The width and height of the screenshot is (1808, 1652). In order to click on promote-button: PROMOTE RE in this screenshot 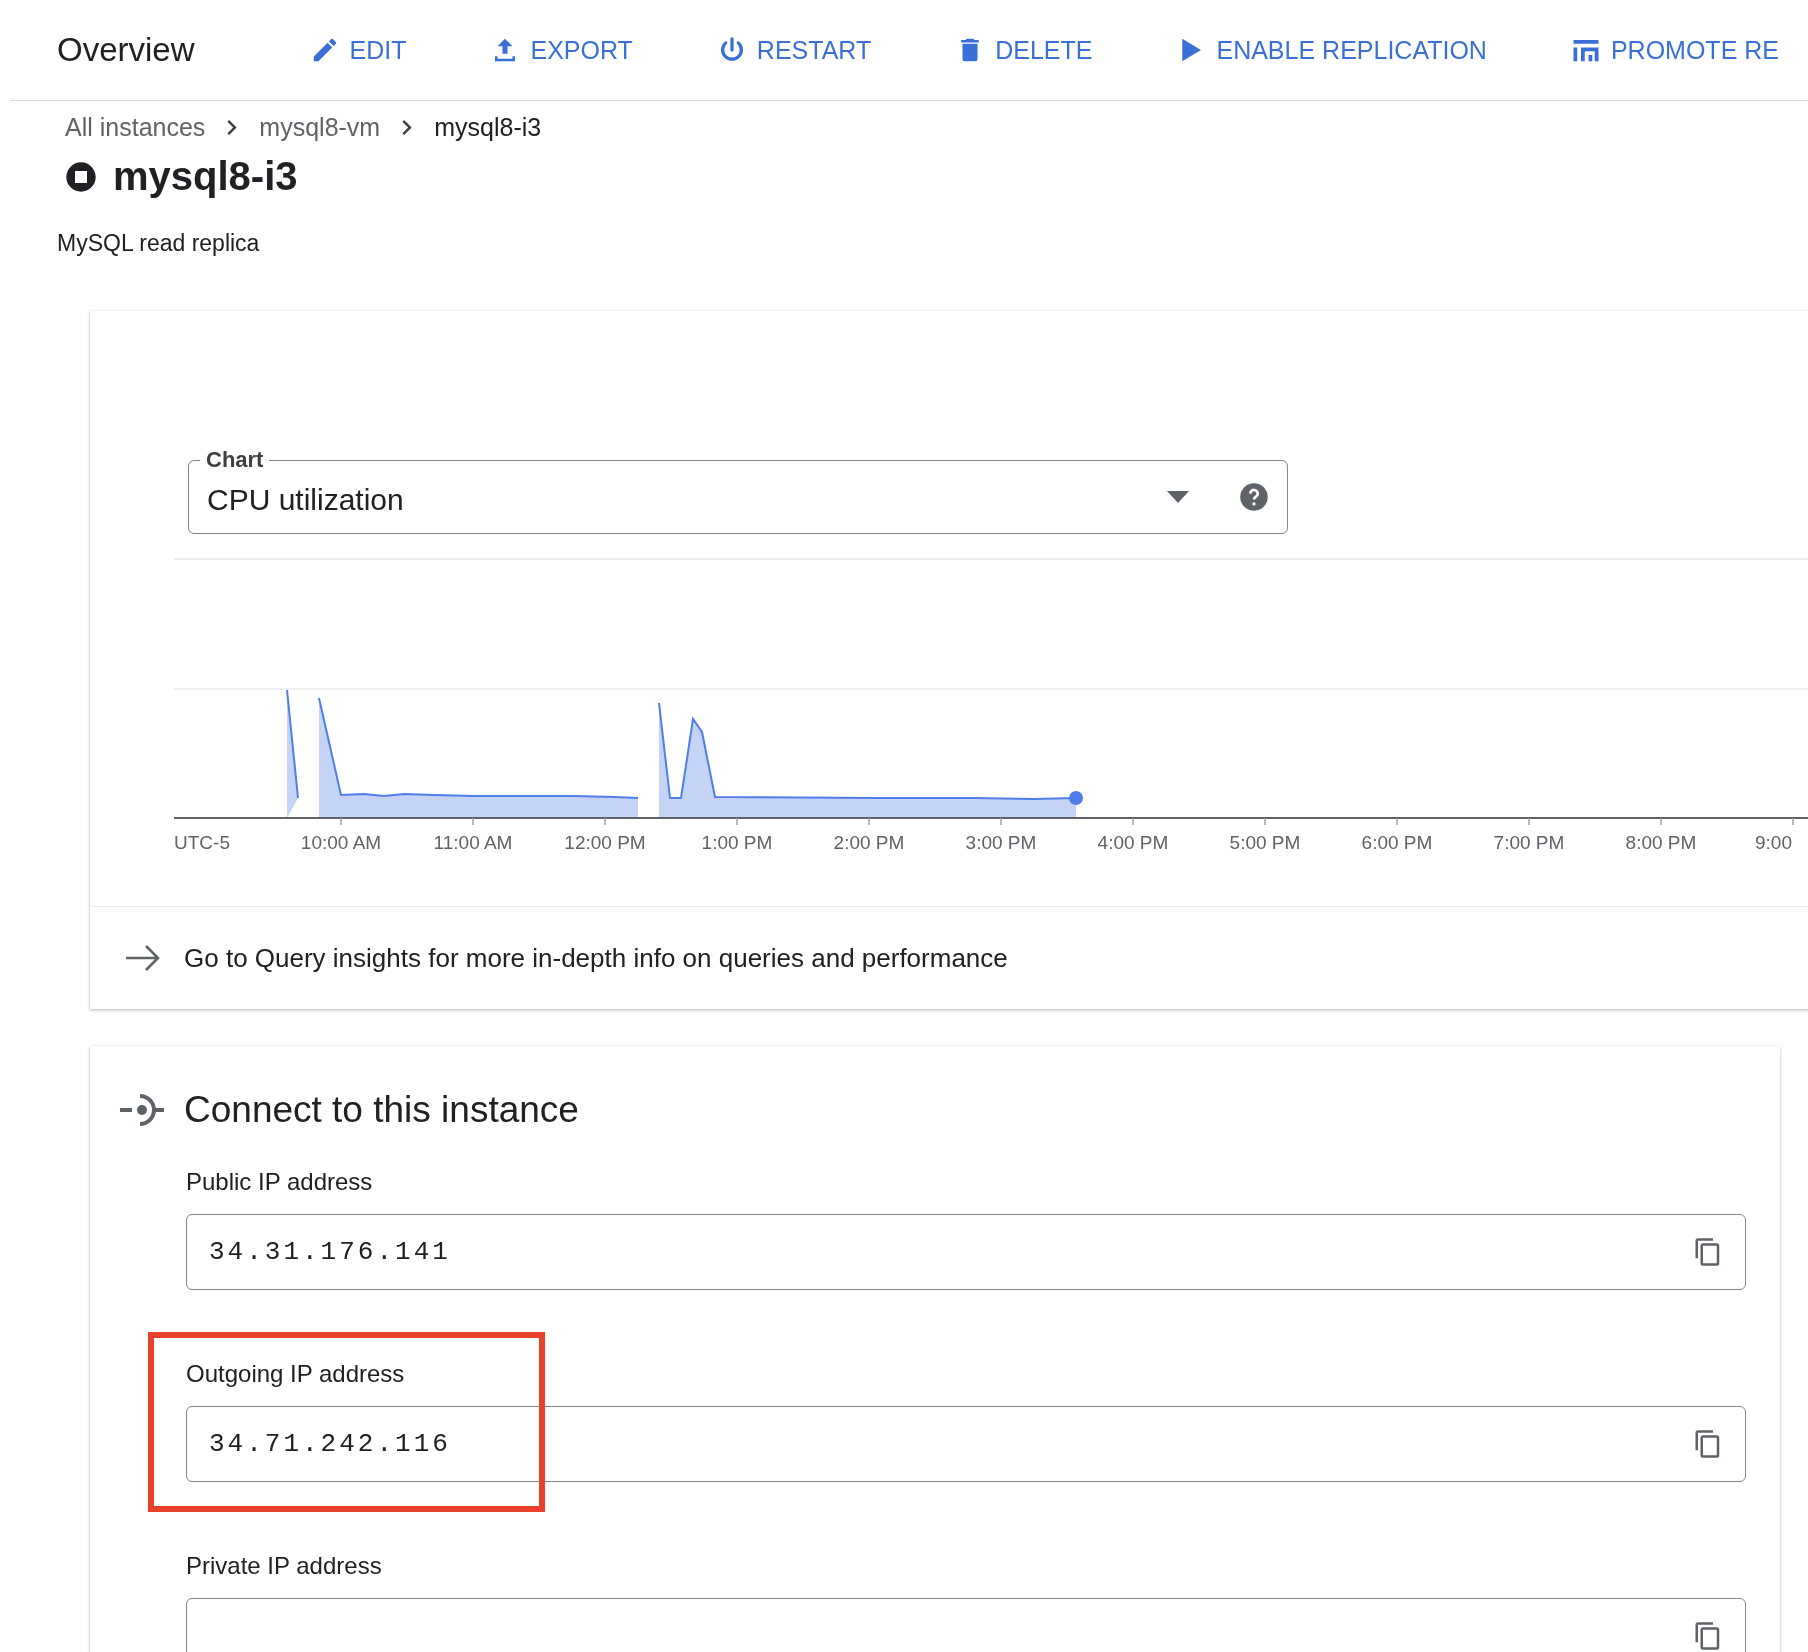, I will do `click(1674, 50)`.